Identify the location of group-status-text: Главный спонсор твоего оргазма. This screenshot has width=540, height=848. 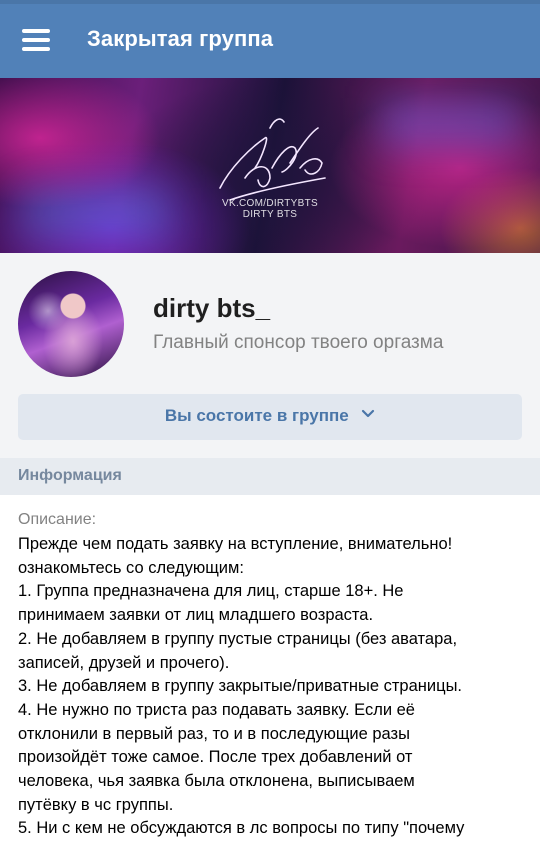
(298, 342).